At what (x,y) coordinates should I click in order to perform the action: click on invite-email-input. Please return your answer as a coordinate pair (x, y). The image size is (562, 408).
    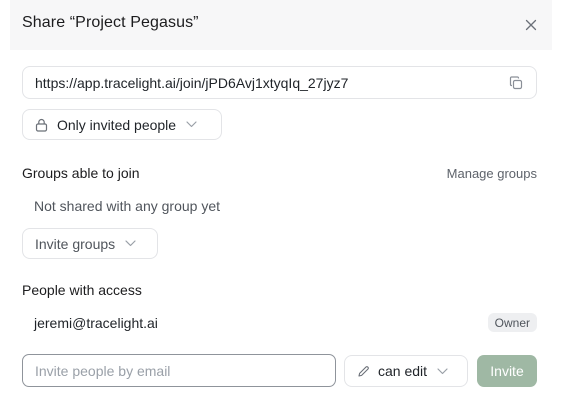
    Looking at the image, I should click on (179, 370).